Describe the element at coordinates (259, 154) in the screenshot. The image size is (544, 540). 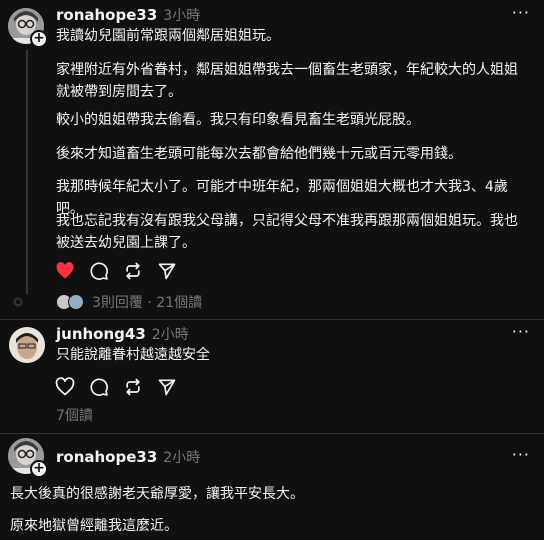
I see `post-text: 後來才知道畜生老頭可能每次去都會給他們幾十元或百元零用錢。` at that location.